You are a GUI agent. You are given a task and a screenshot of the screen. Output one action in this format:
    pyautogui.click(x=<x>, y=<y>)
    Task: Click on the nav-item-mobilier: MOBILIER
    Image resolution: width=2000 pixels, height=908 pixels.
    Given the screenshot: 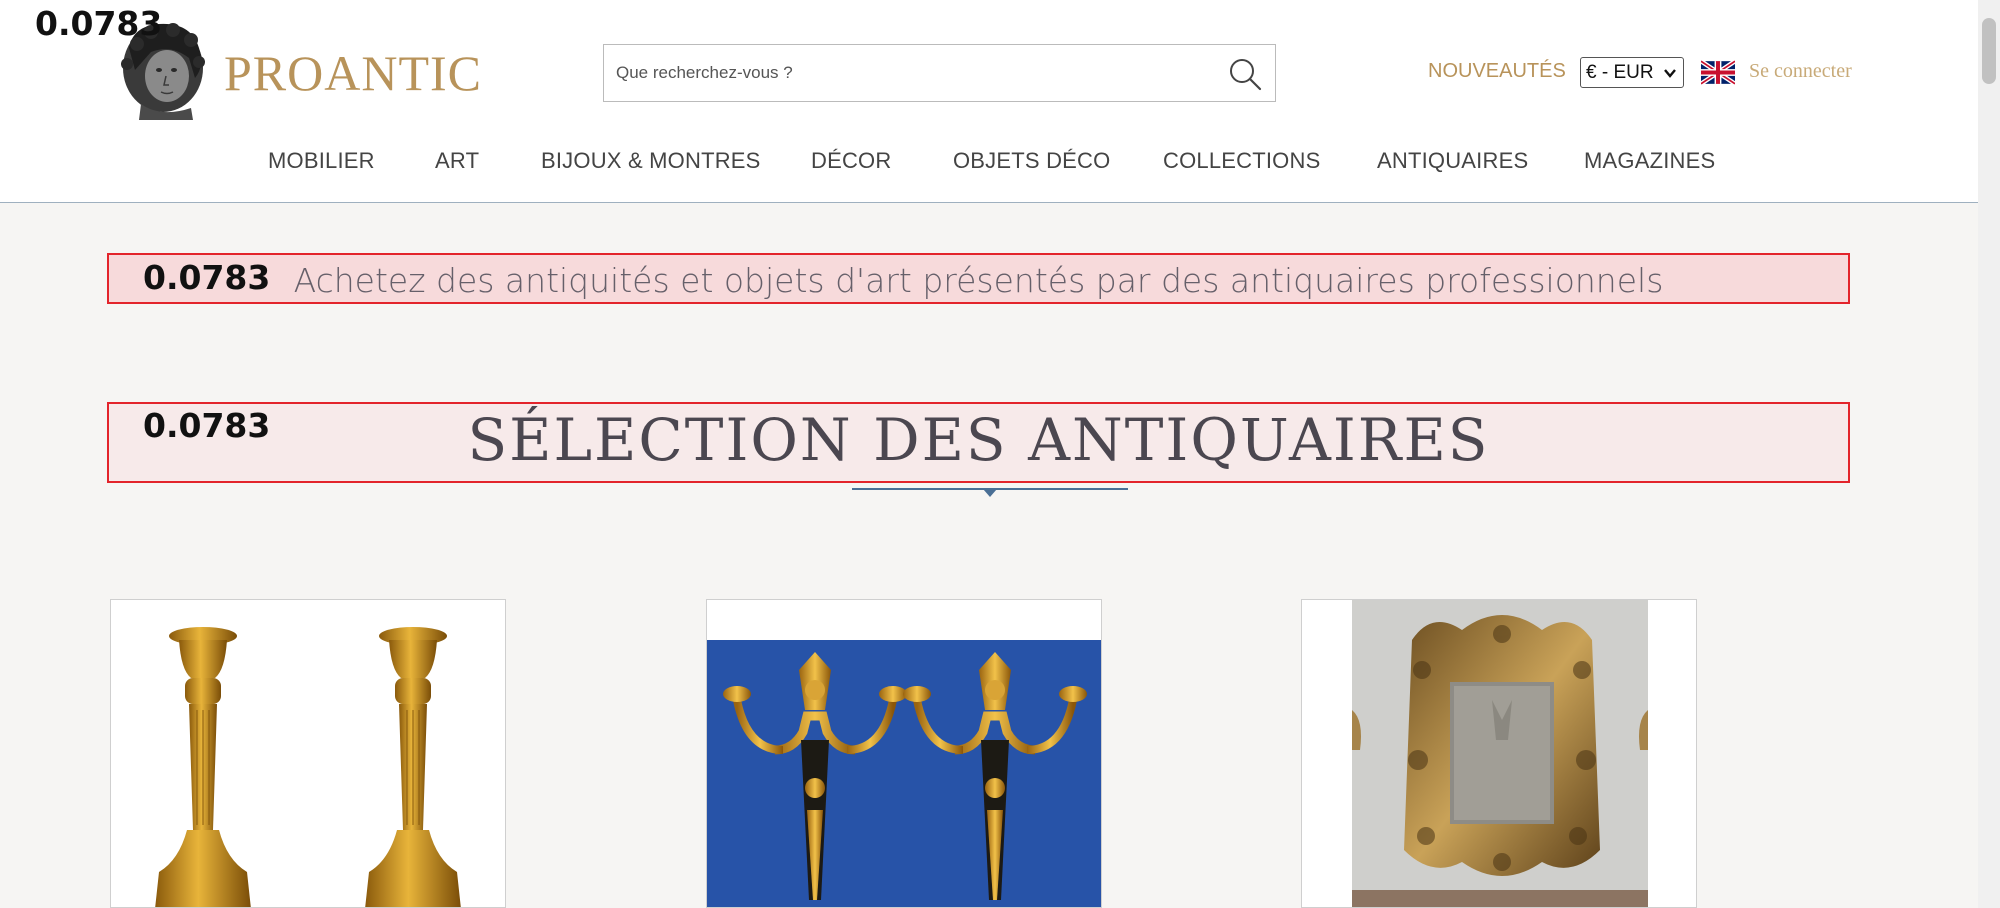 What is the action you would take?
    pyautogui.click(x=321, y=161)
    